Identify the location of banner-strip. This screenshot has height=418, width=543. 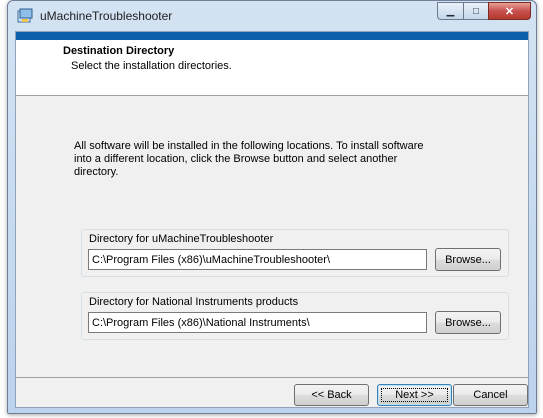
(272, 36).